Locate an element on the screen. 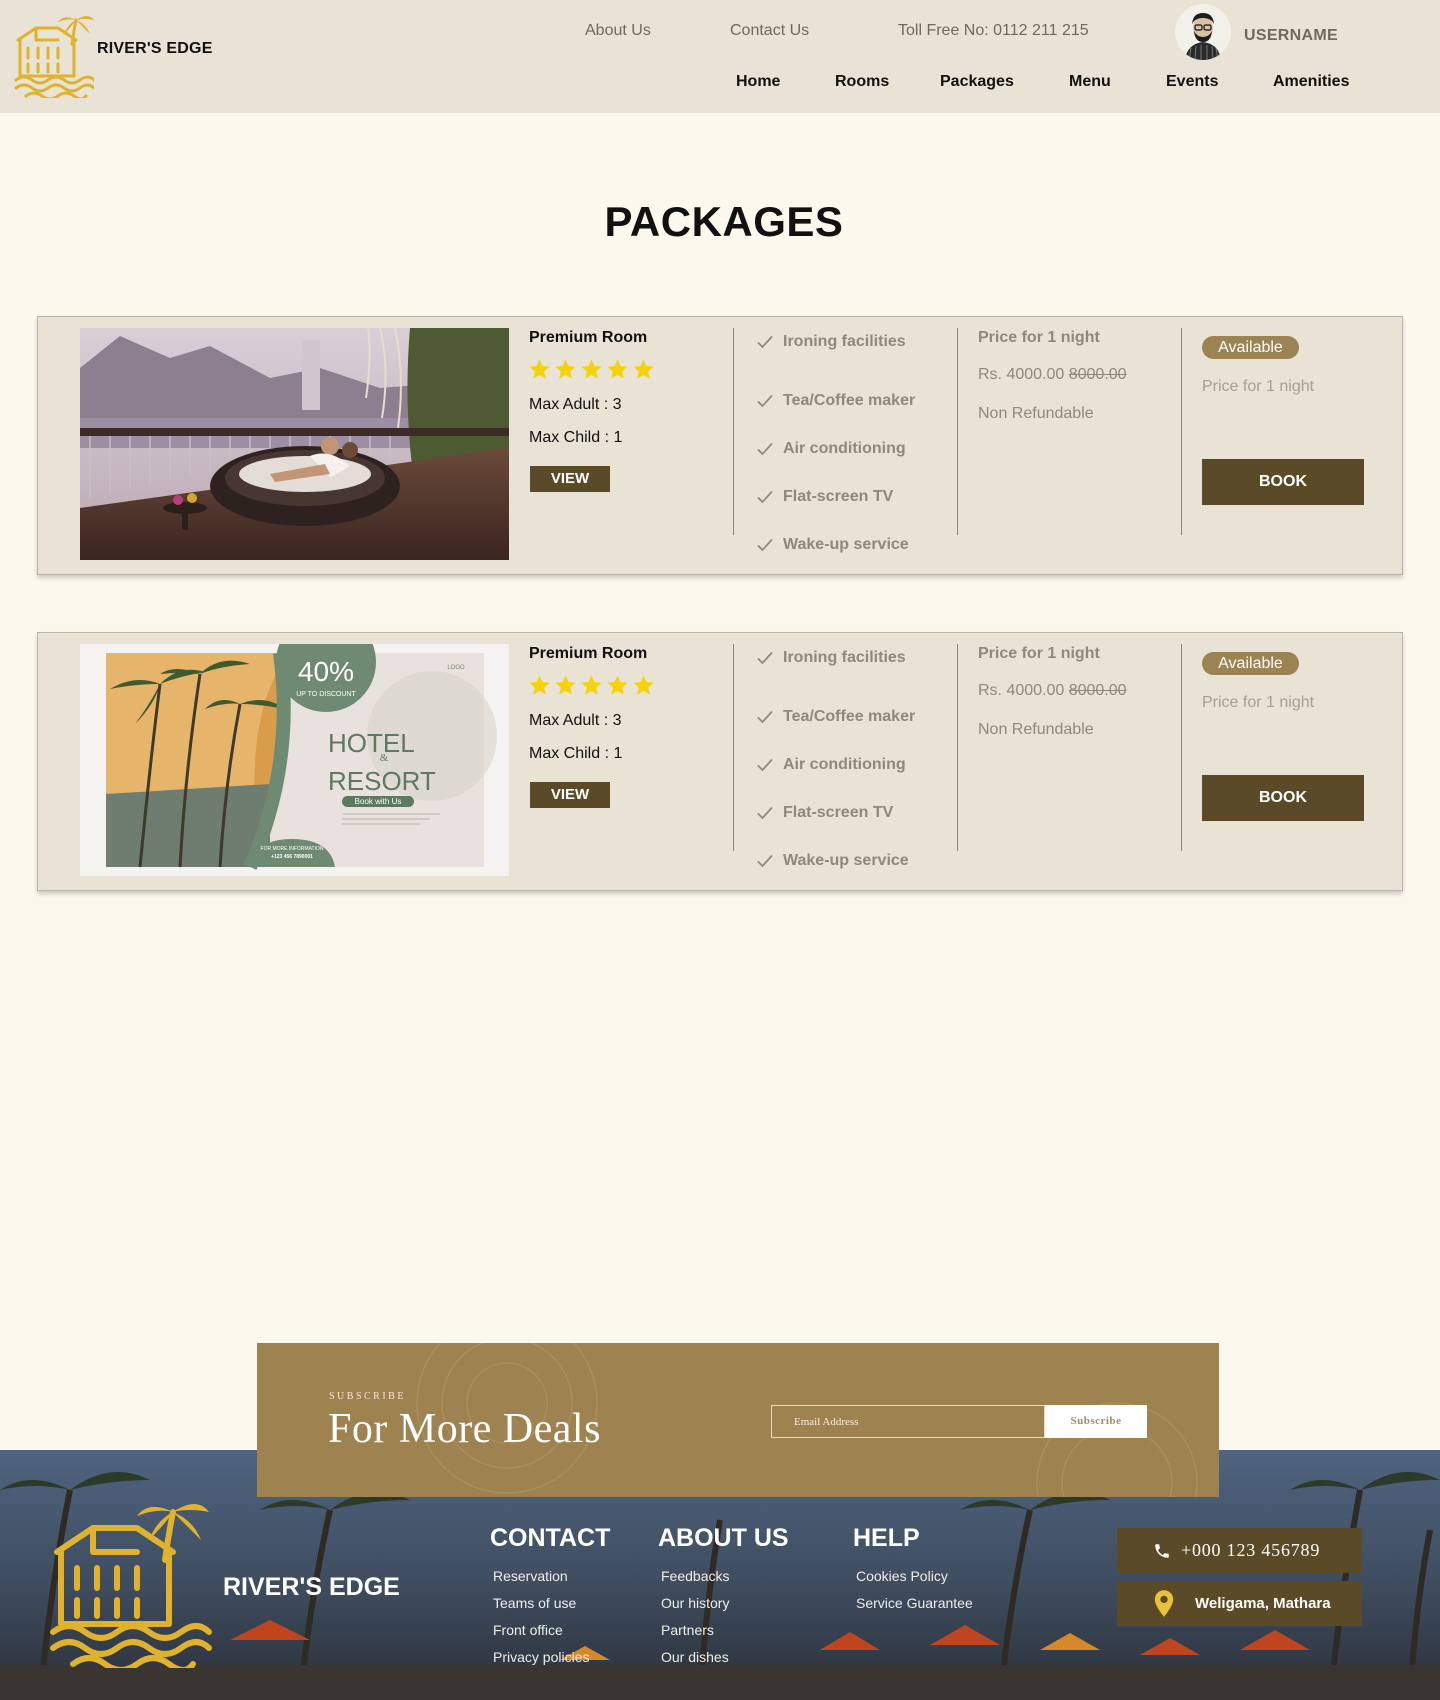 The width and height of the screenshot is (1440, 1700). footer-link: Feedbacks is located at coordinates (695, 1576).